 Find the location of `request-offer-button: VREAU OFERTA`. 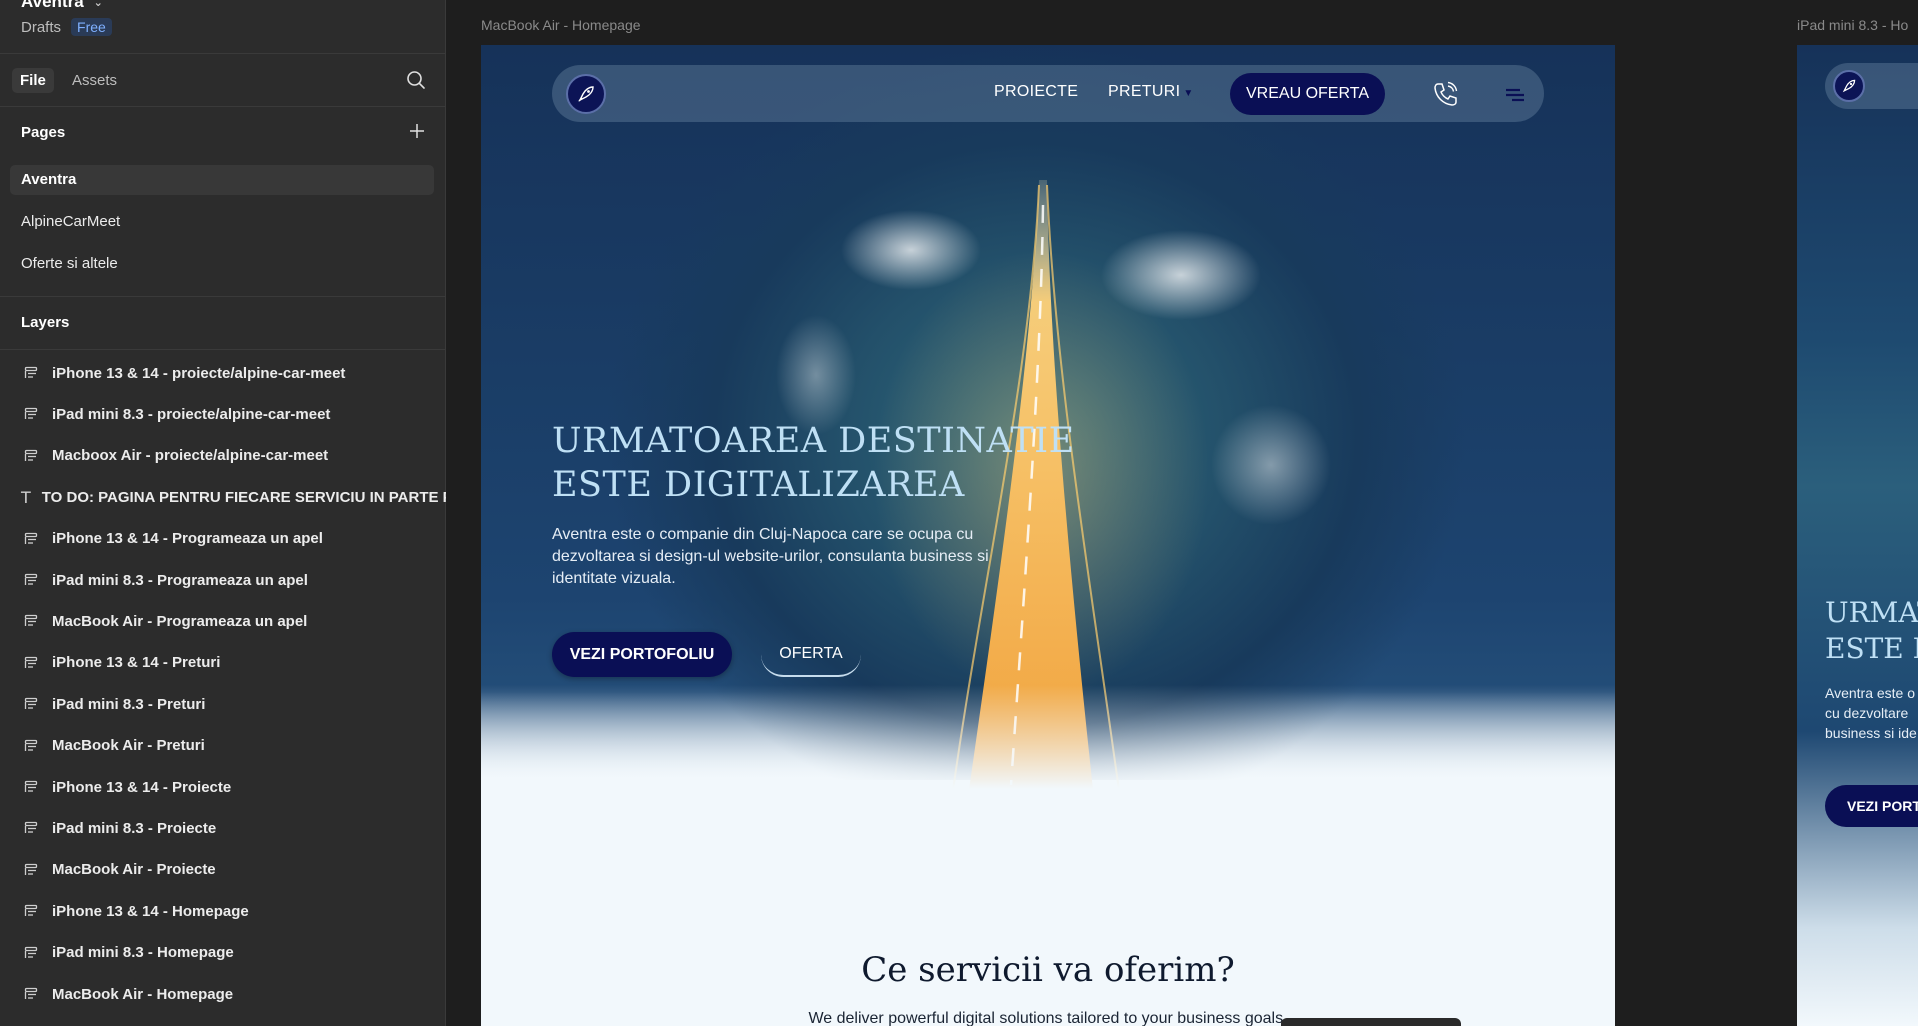

request-offer-button: VREAU OFERTA is located at coordinates (1307, 94).